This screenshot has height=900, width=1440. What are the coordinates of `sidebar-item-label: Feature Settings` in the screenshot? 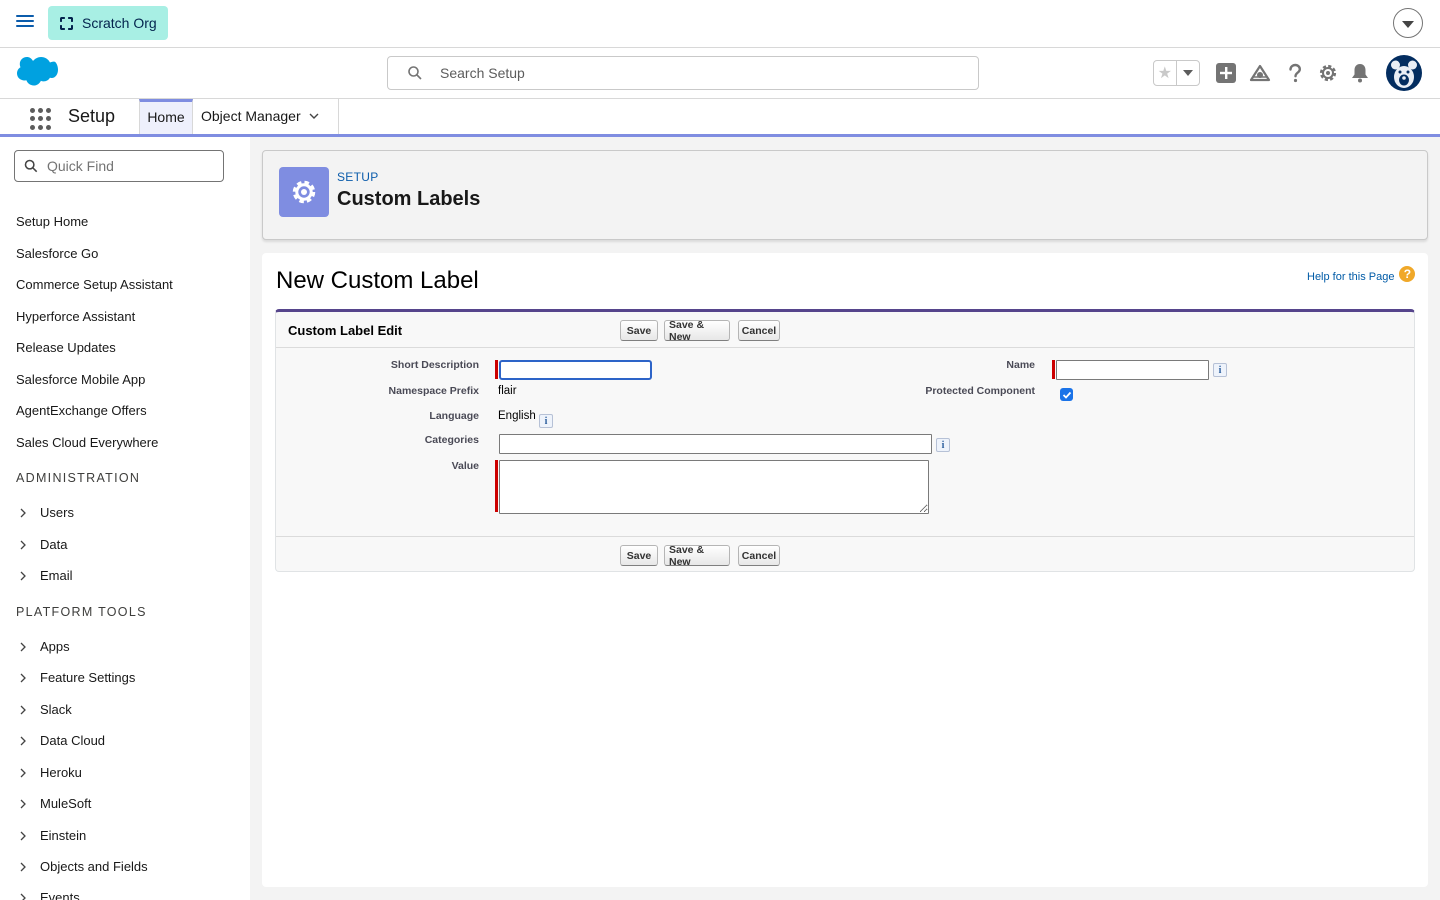 It's located at (88, 677).